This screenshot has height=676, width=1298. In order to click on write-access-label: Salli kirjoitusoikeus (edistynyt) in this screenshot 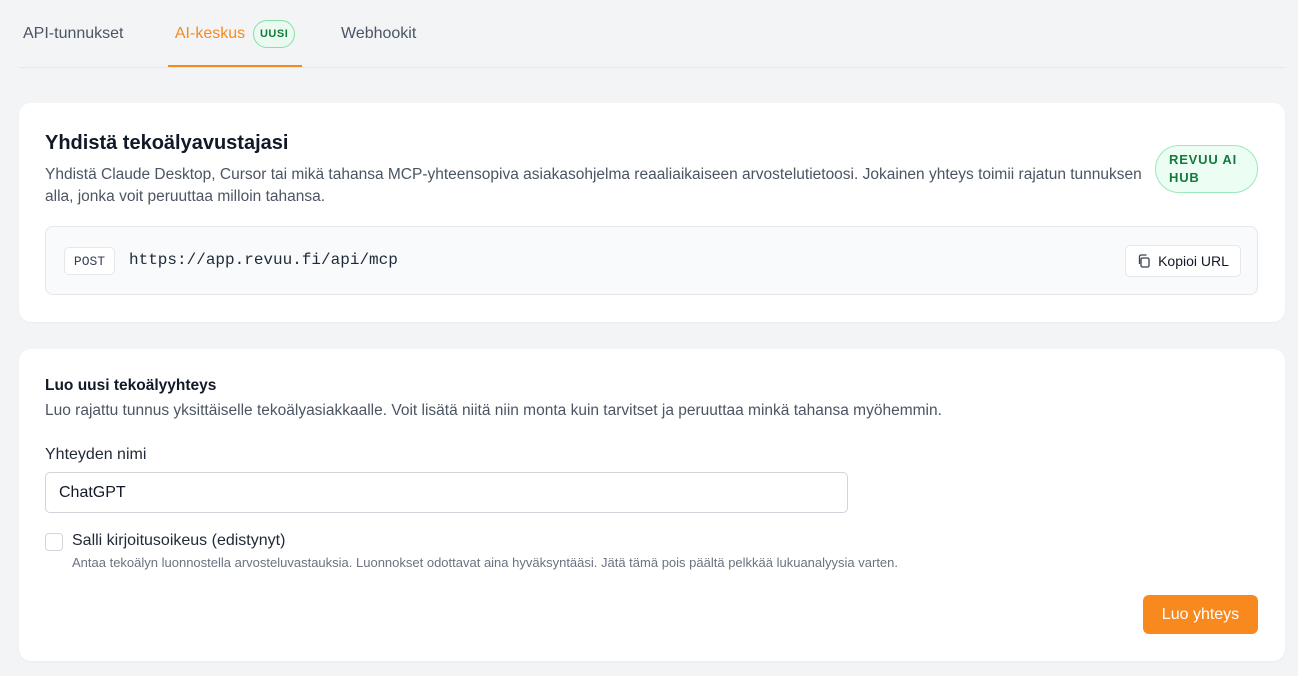, I will do `click(178, 541)`.